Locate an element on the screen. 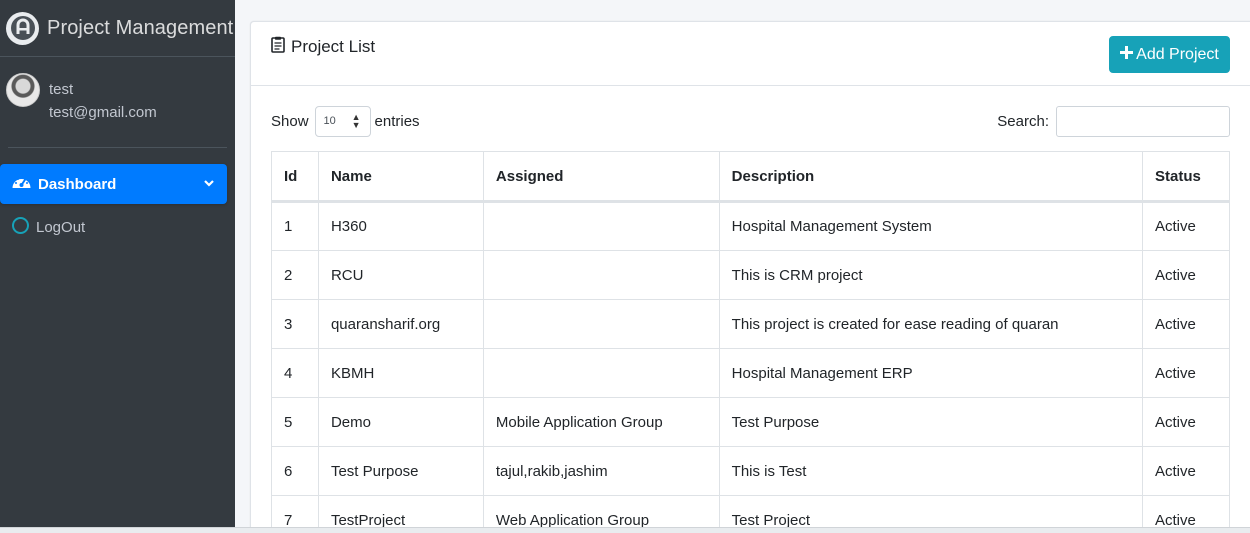  plus-icon is located at coordinates (1127, 54).